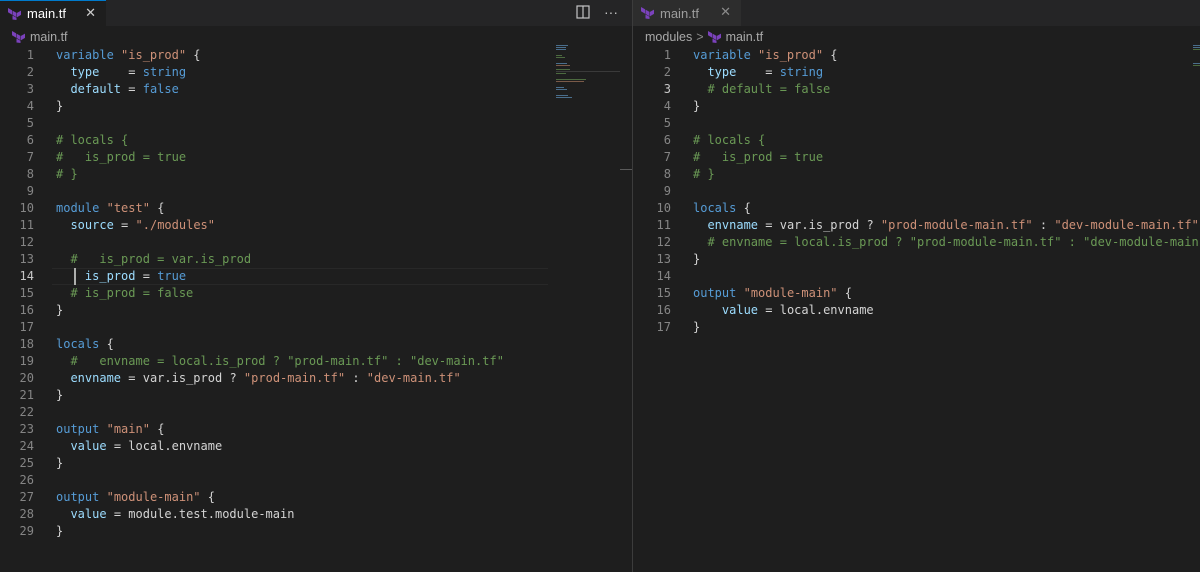  What do you see at coordinates (316, 259) in the screenshot?
I see `left-code-line: 13 # is_prod = var.is_prod` at bounding box center [316, 259].